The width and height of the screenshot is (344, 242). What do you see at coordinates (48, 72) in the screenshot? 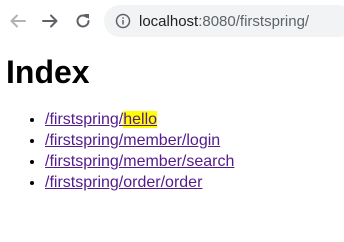
I see `page-title: Index` at bounding box center [48, 72].